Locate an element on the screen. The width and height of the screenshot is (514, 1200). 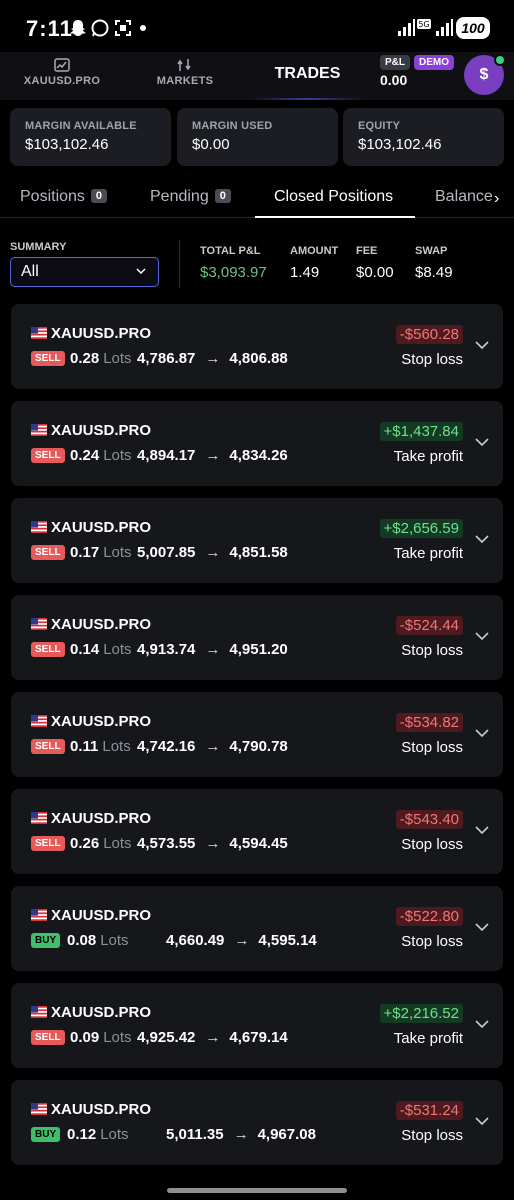
pl-badge: P&L is located at coordinates (395, 62).